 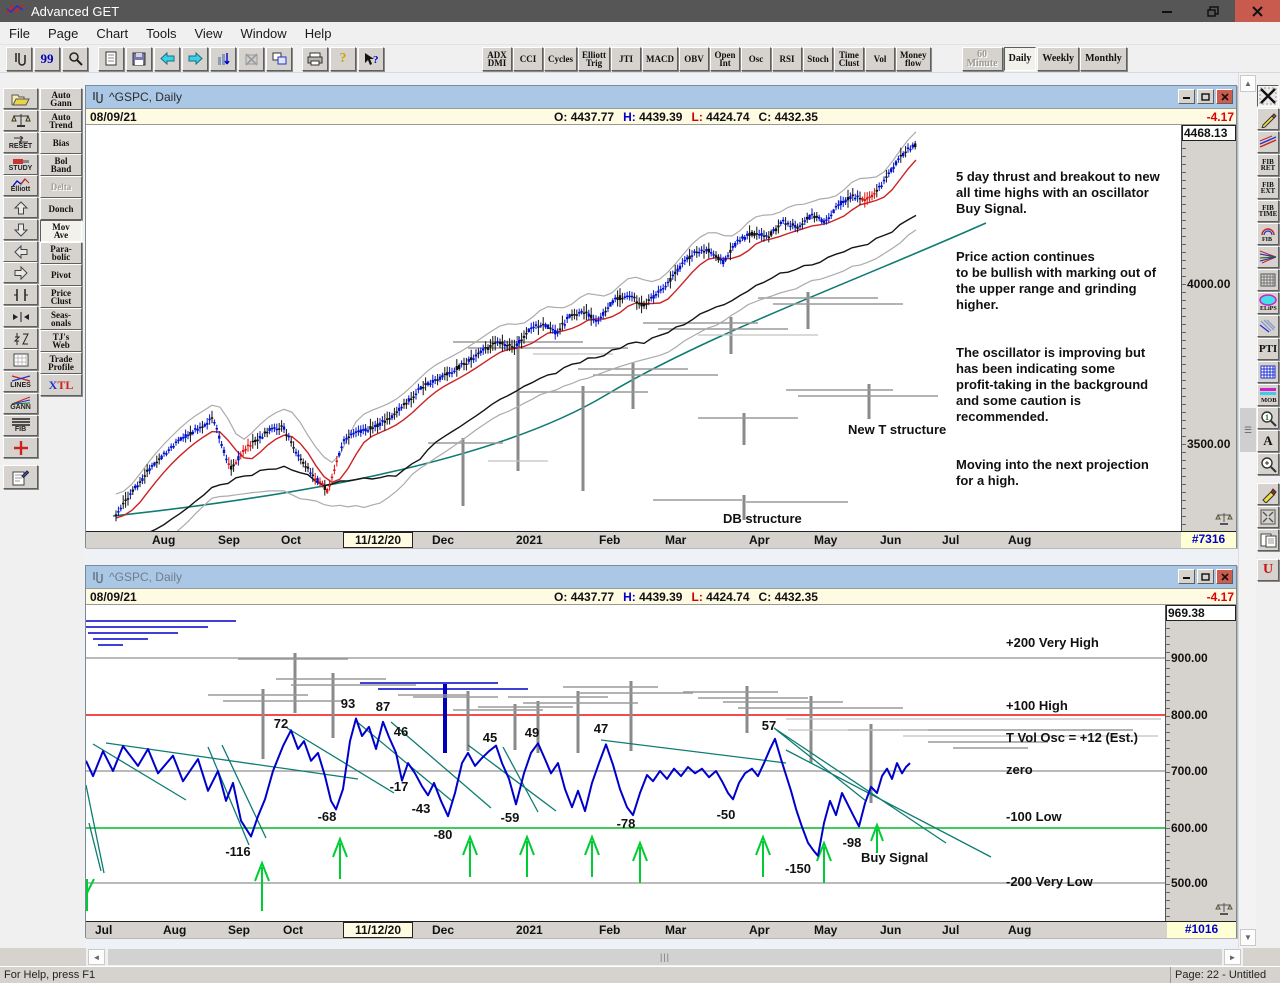 What do you see at coordinates (20, 381) in the screenshot?
I see `lines-tool-button: LINES` at bounding box center [20, 381].